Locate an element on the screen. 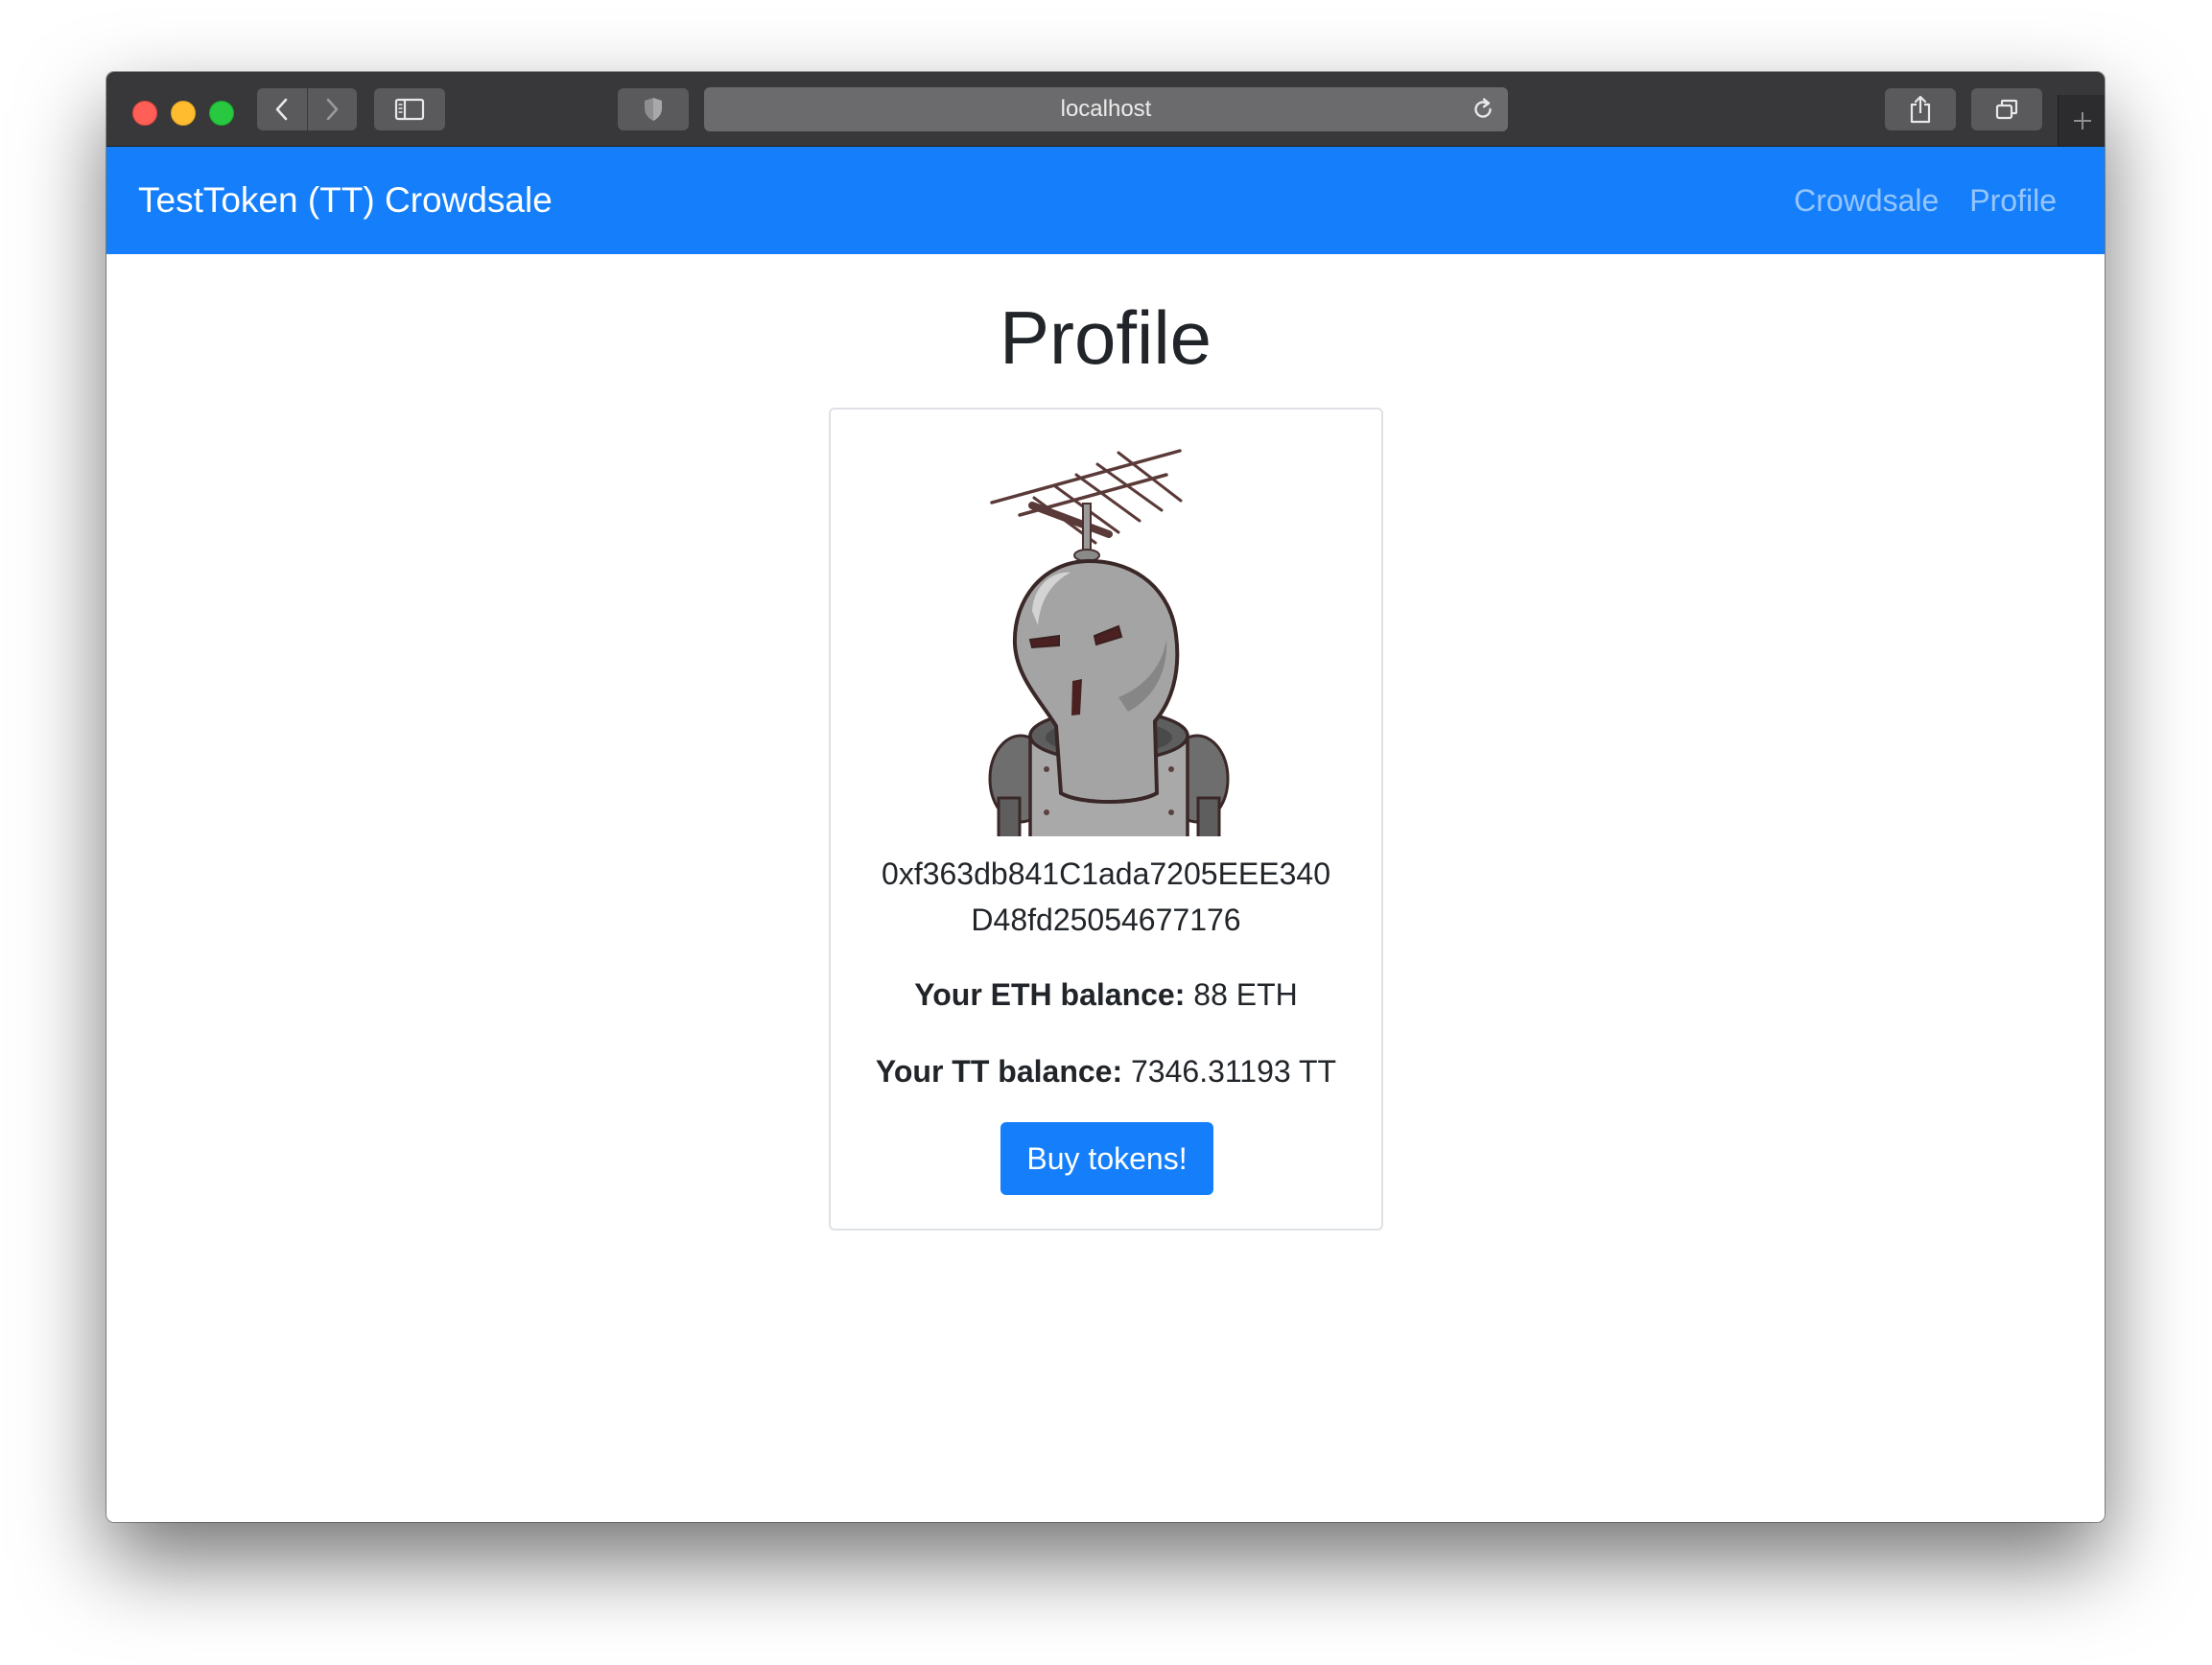 This screenshot has height=1665, width=2212. address-bar: localhost is located at coordinates (1106, 109).